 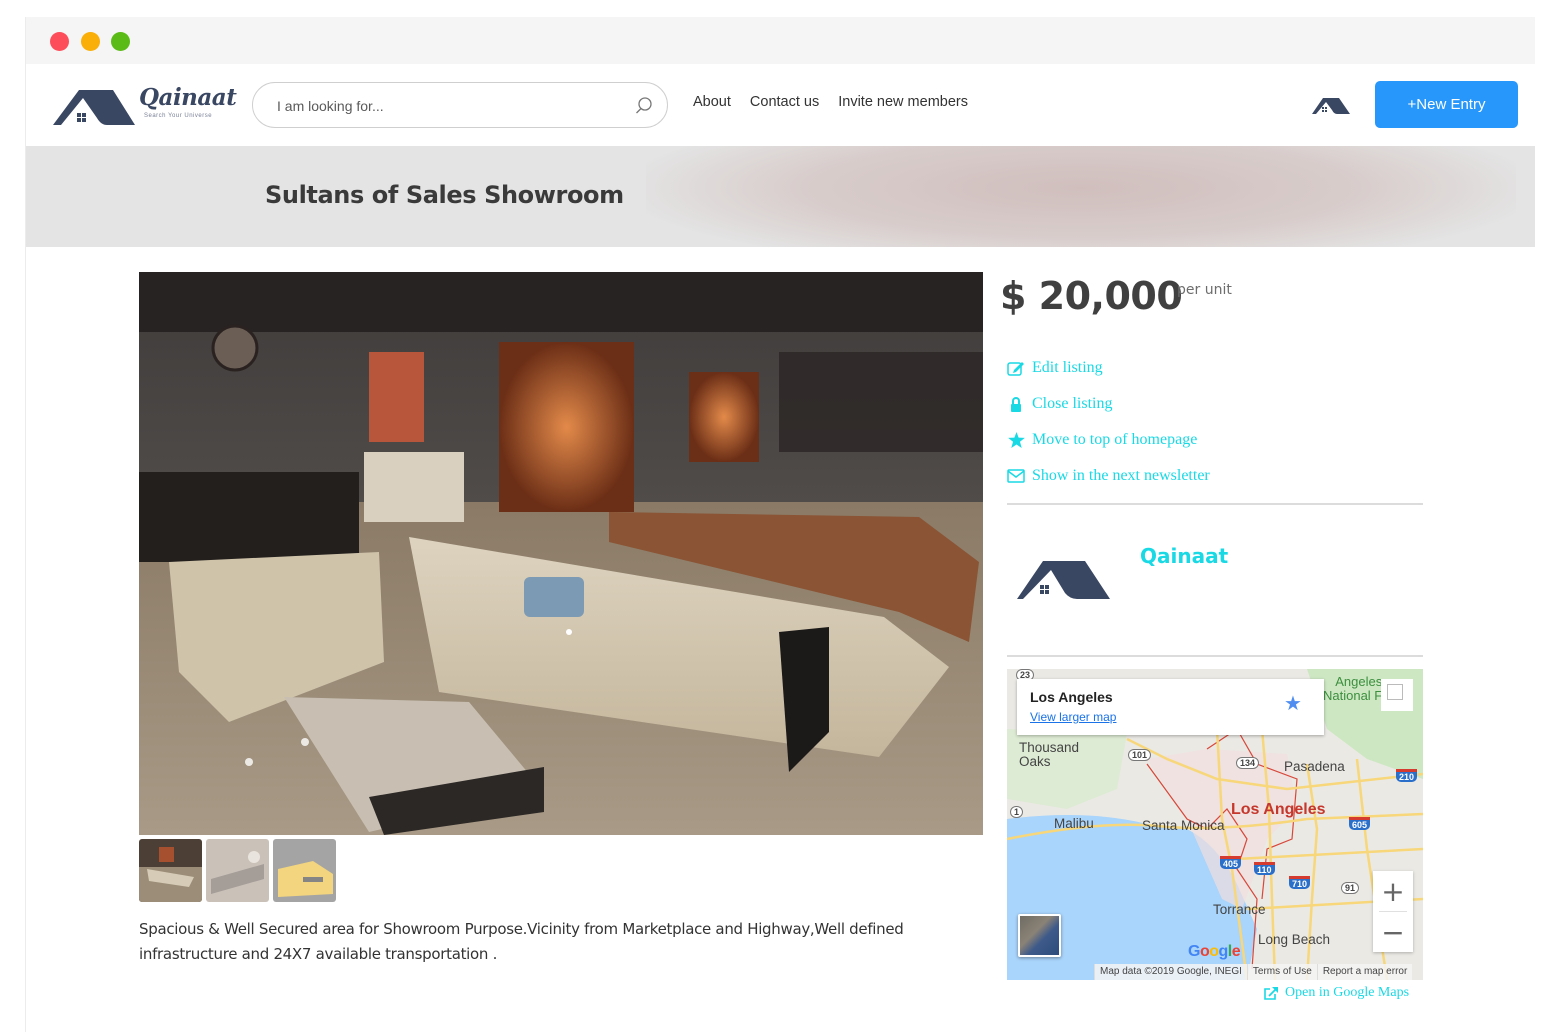 I want to click on view-larger-map-link: View larger map, so click(x=1073, y=717).